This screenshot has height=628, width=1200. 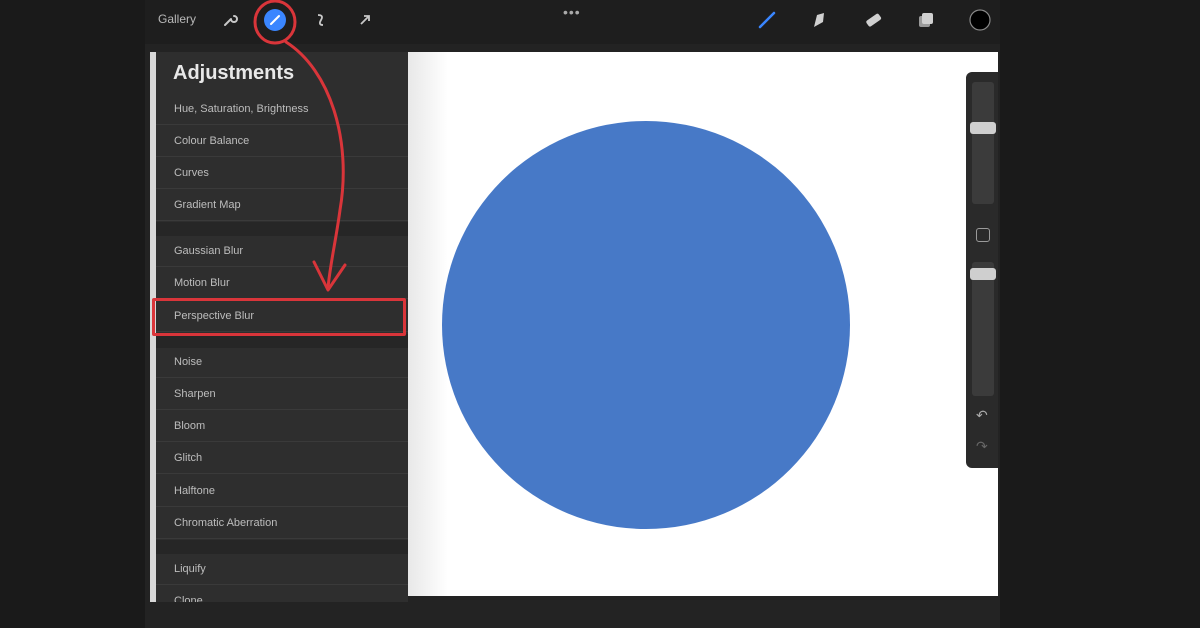 I want to click on panel-title: Adjustments, so click(x=234, y=73).